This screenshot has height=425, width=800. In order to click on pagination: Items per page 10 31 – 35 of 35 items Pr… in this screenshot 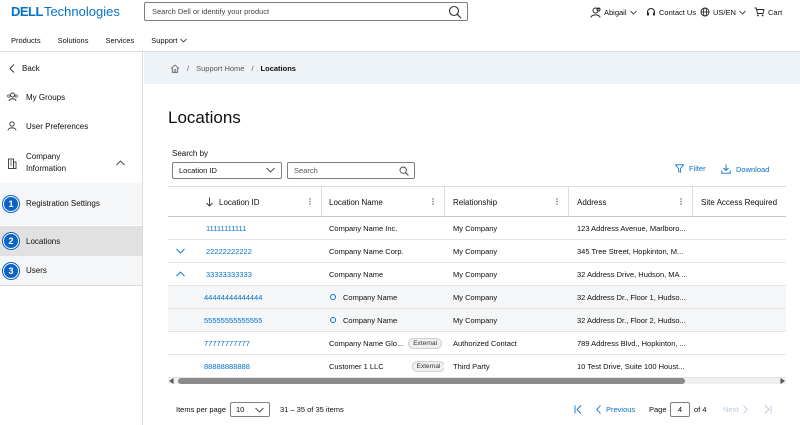, I will do `click(481, 409)`.